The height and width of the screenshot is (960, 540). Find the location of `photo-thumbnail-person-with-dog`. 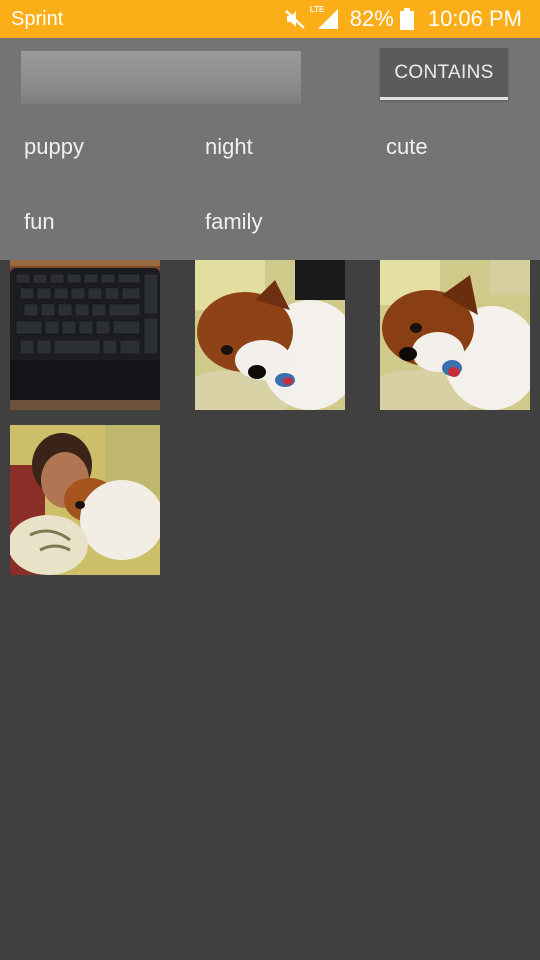

photo-thumbnail-person-with-dog is located at coordinates (85, 500).